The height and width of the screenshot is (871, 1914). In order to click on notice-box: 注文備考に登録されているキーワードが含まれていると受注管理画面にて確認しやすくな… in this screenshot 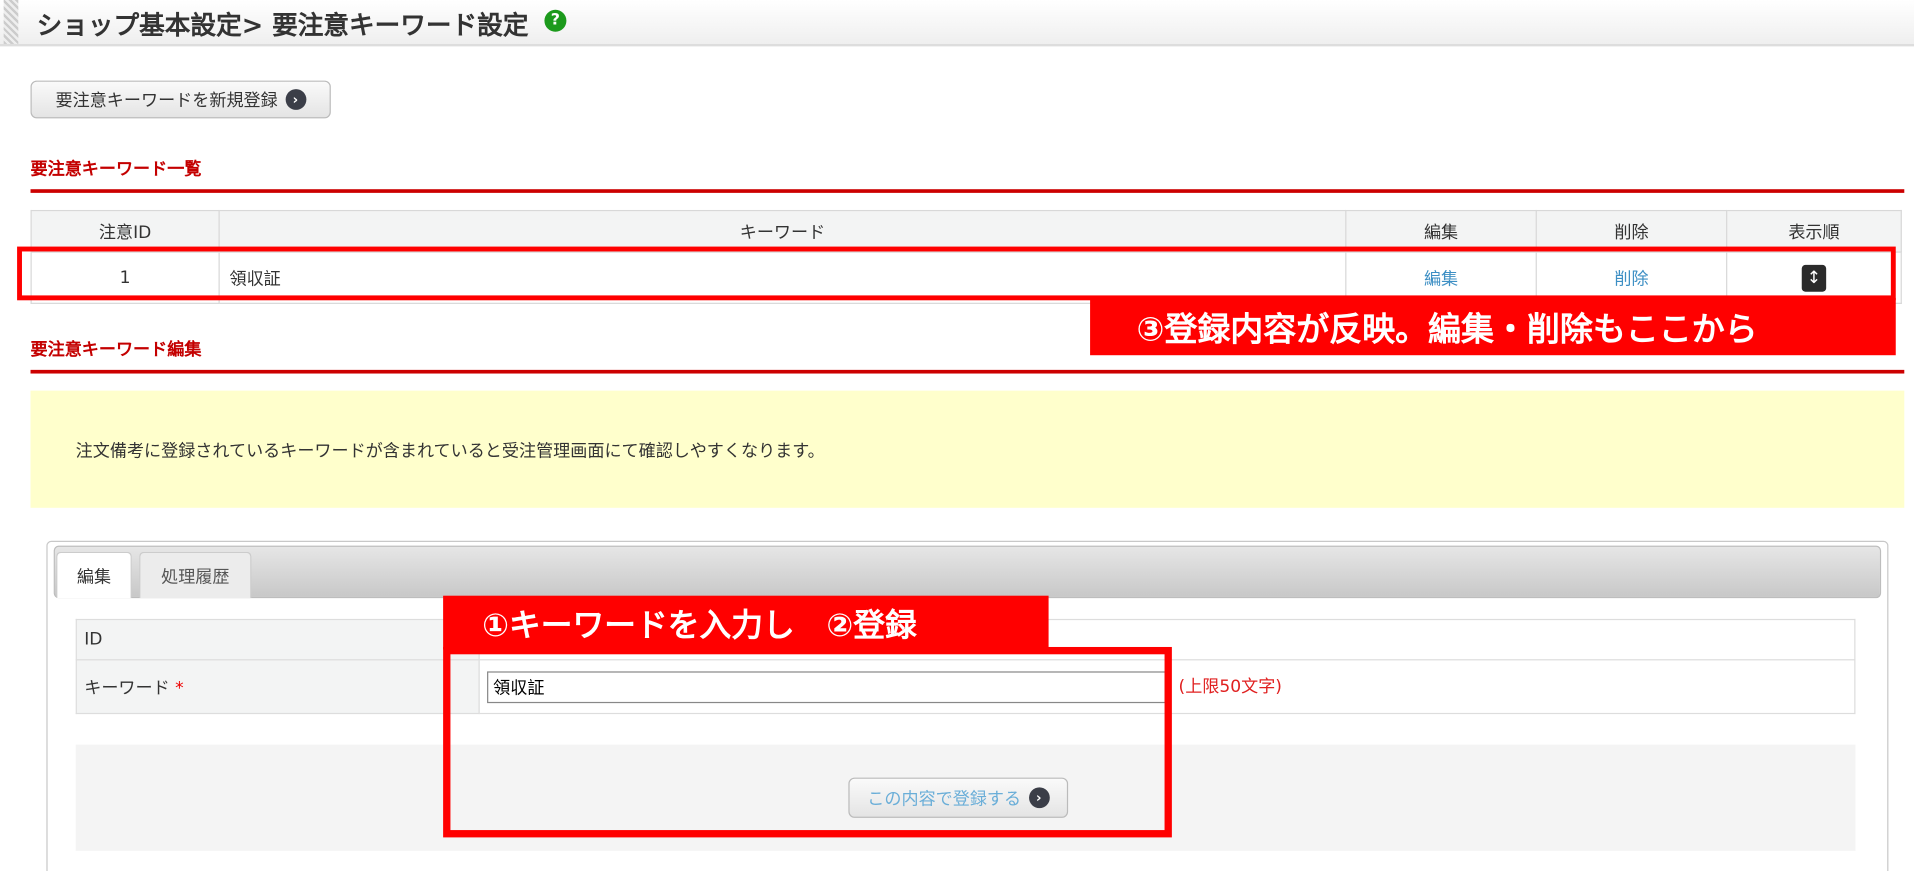, I will do `click(967, 449)`.